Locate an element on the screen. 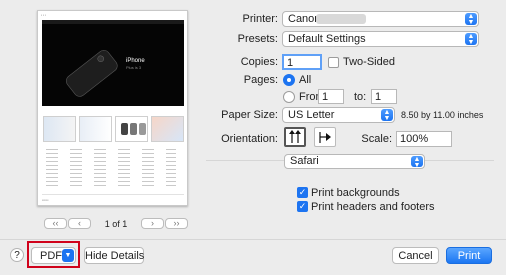 The width and height of the screenshot is (506, 275). phone-image is located at coordinates (92, 73).